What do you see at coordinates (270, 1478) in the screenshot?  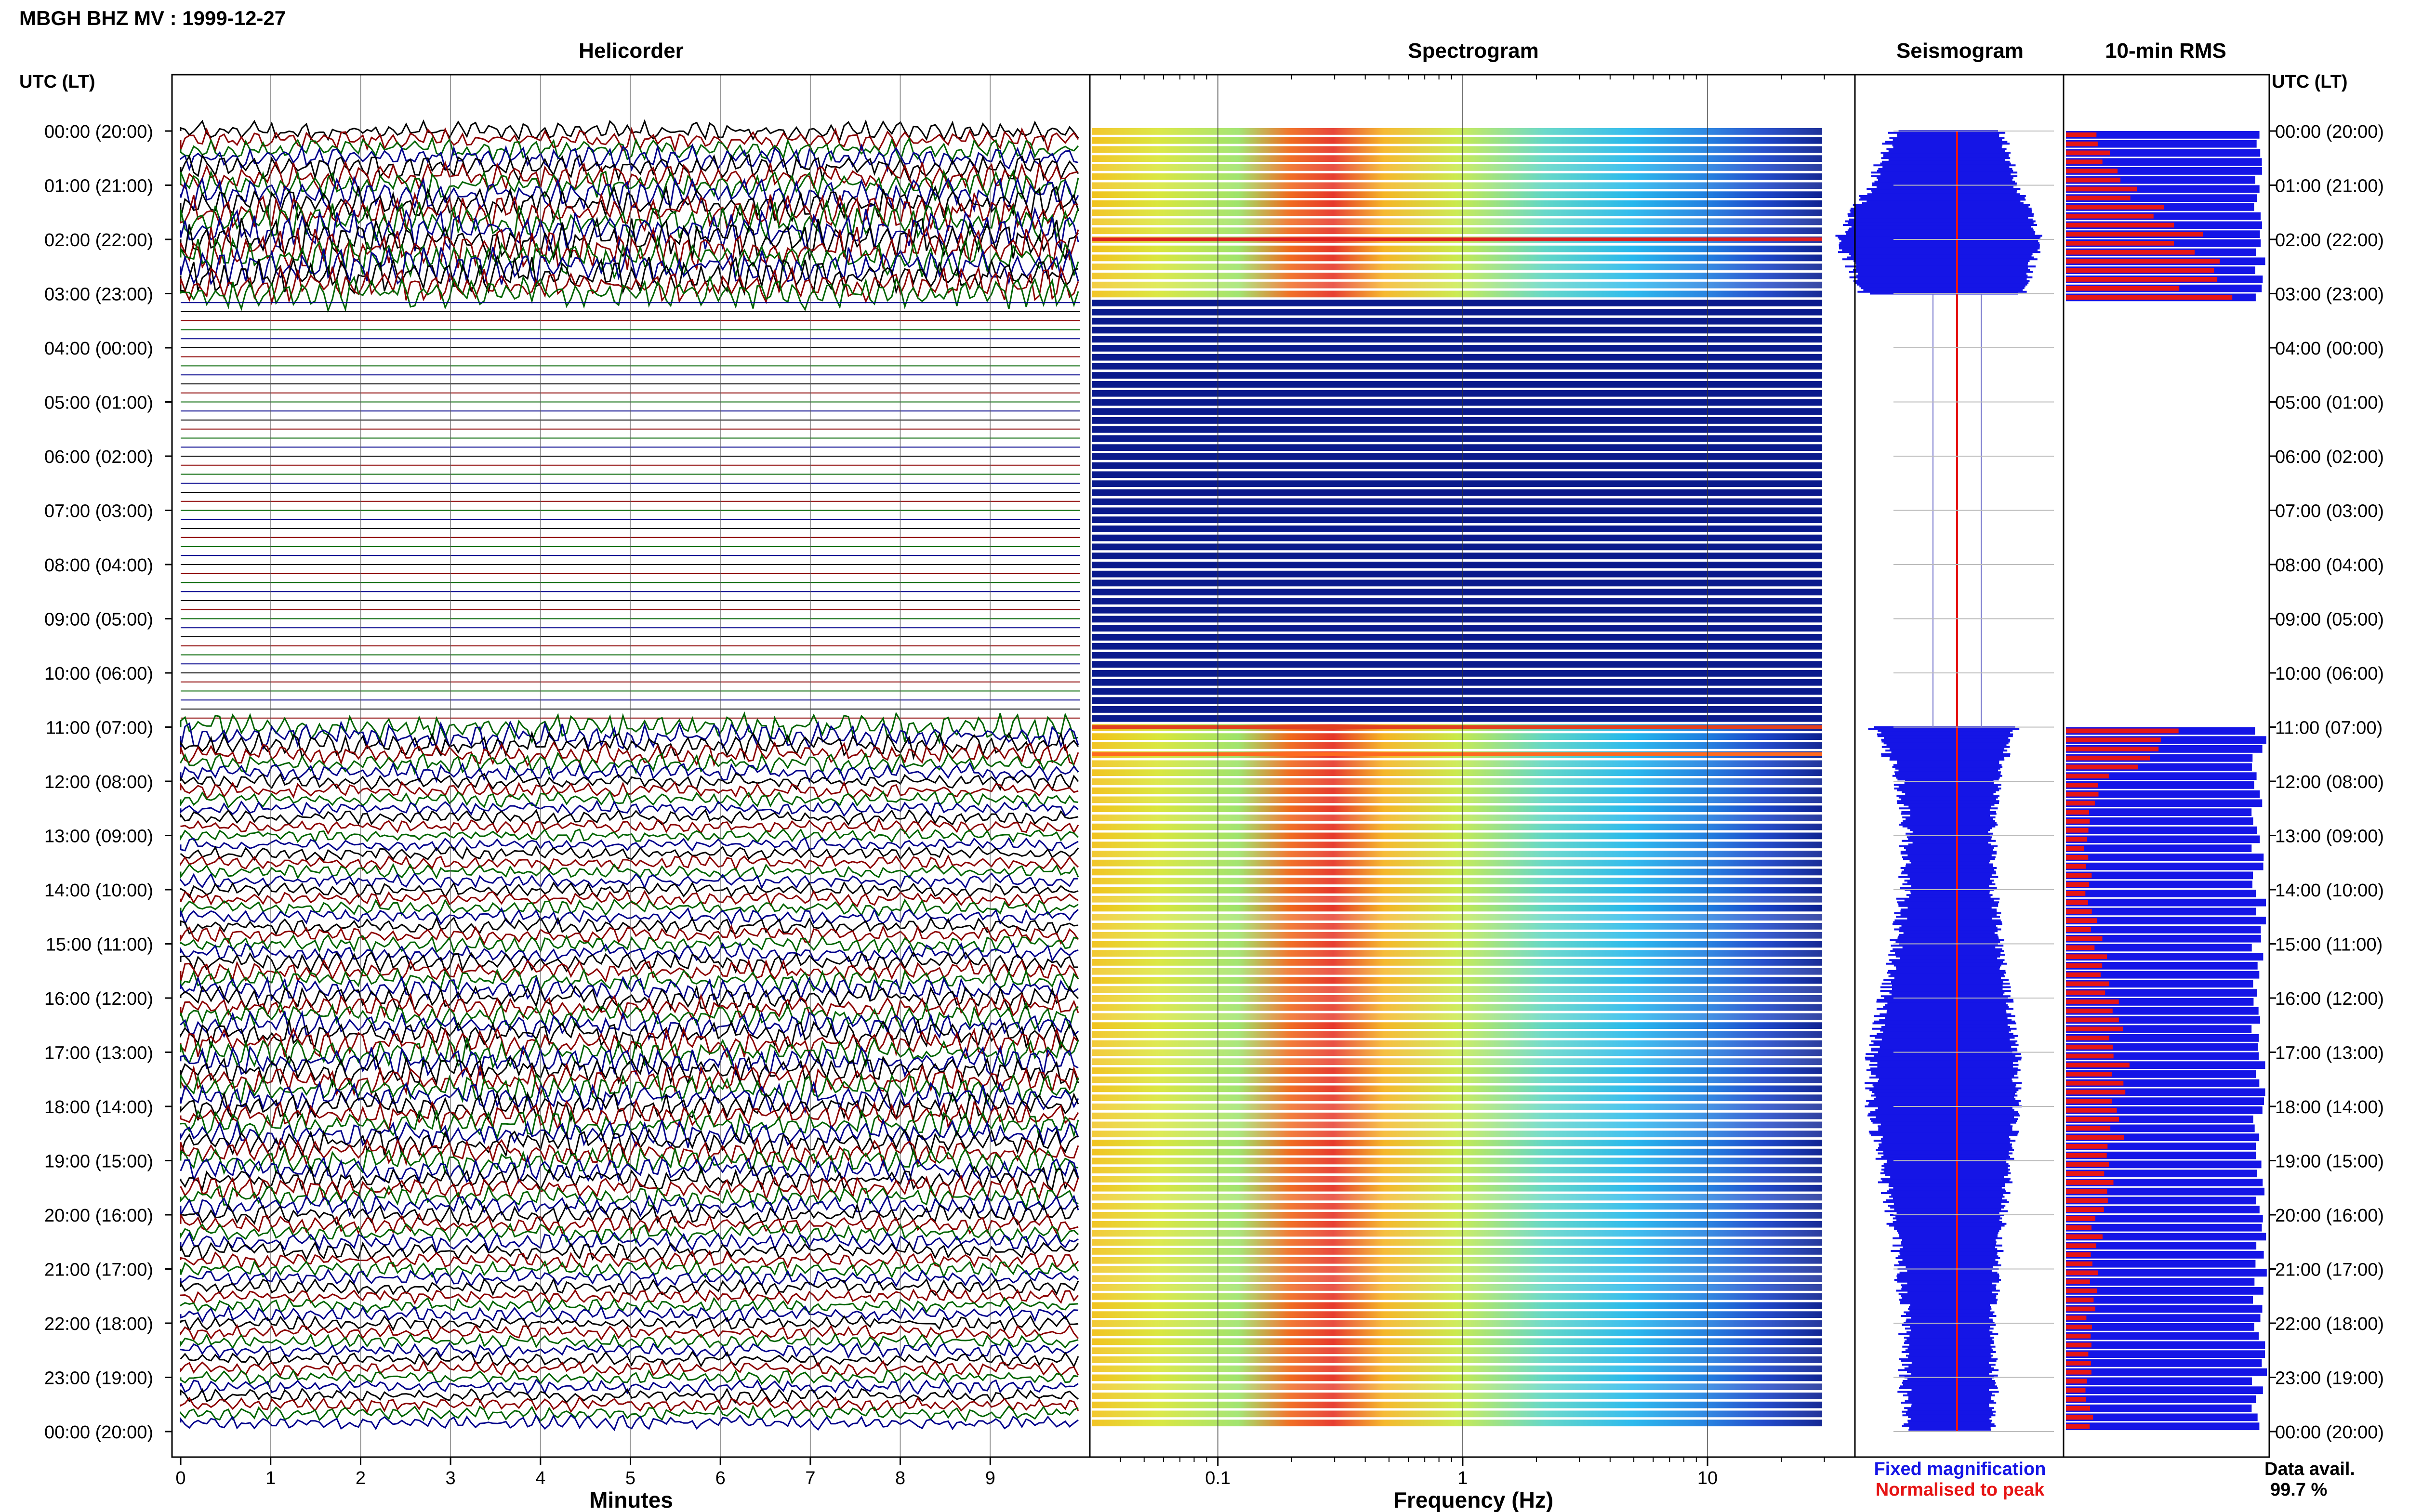 I see `minute-tick-label: 1` at bounding box center [270, 1478].